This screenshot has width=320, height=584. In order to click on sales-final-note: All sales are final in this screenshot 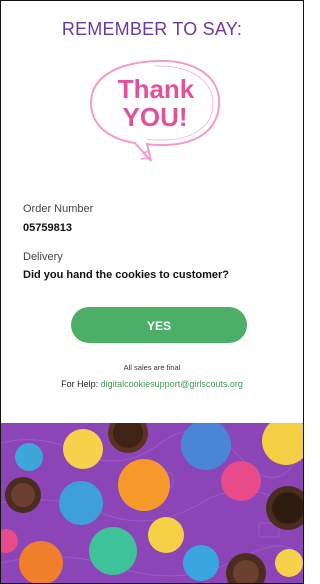, I will do `click(152, 367)`.